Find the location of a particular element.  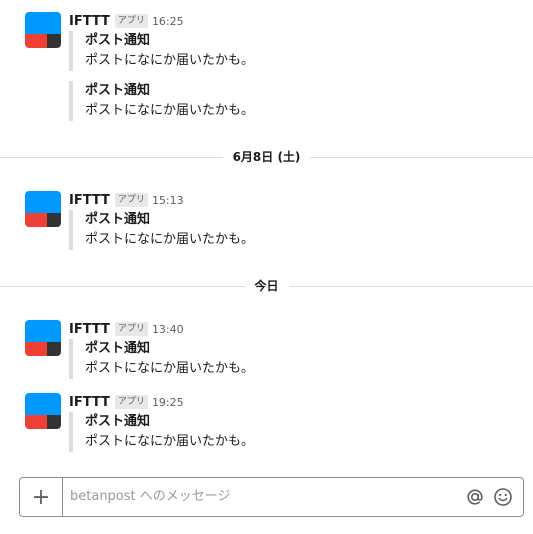

at-icon is located at coordinates (475, 497).